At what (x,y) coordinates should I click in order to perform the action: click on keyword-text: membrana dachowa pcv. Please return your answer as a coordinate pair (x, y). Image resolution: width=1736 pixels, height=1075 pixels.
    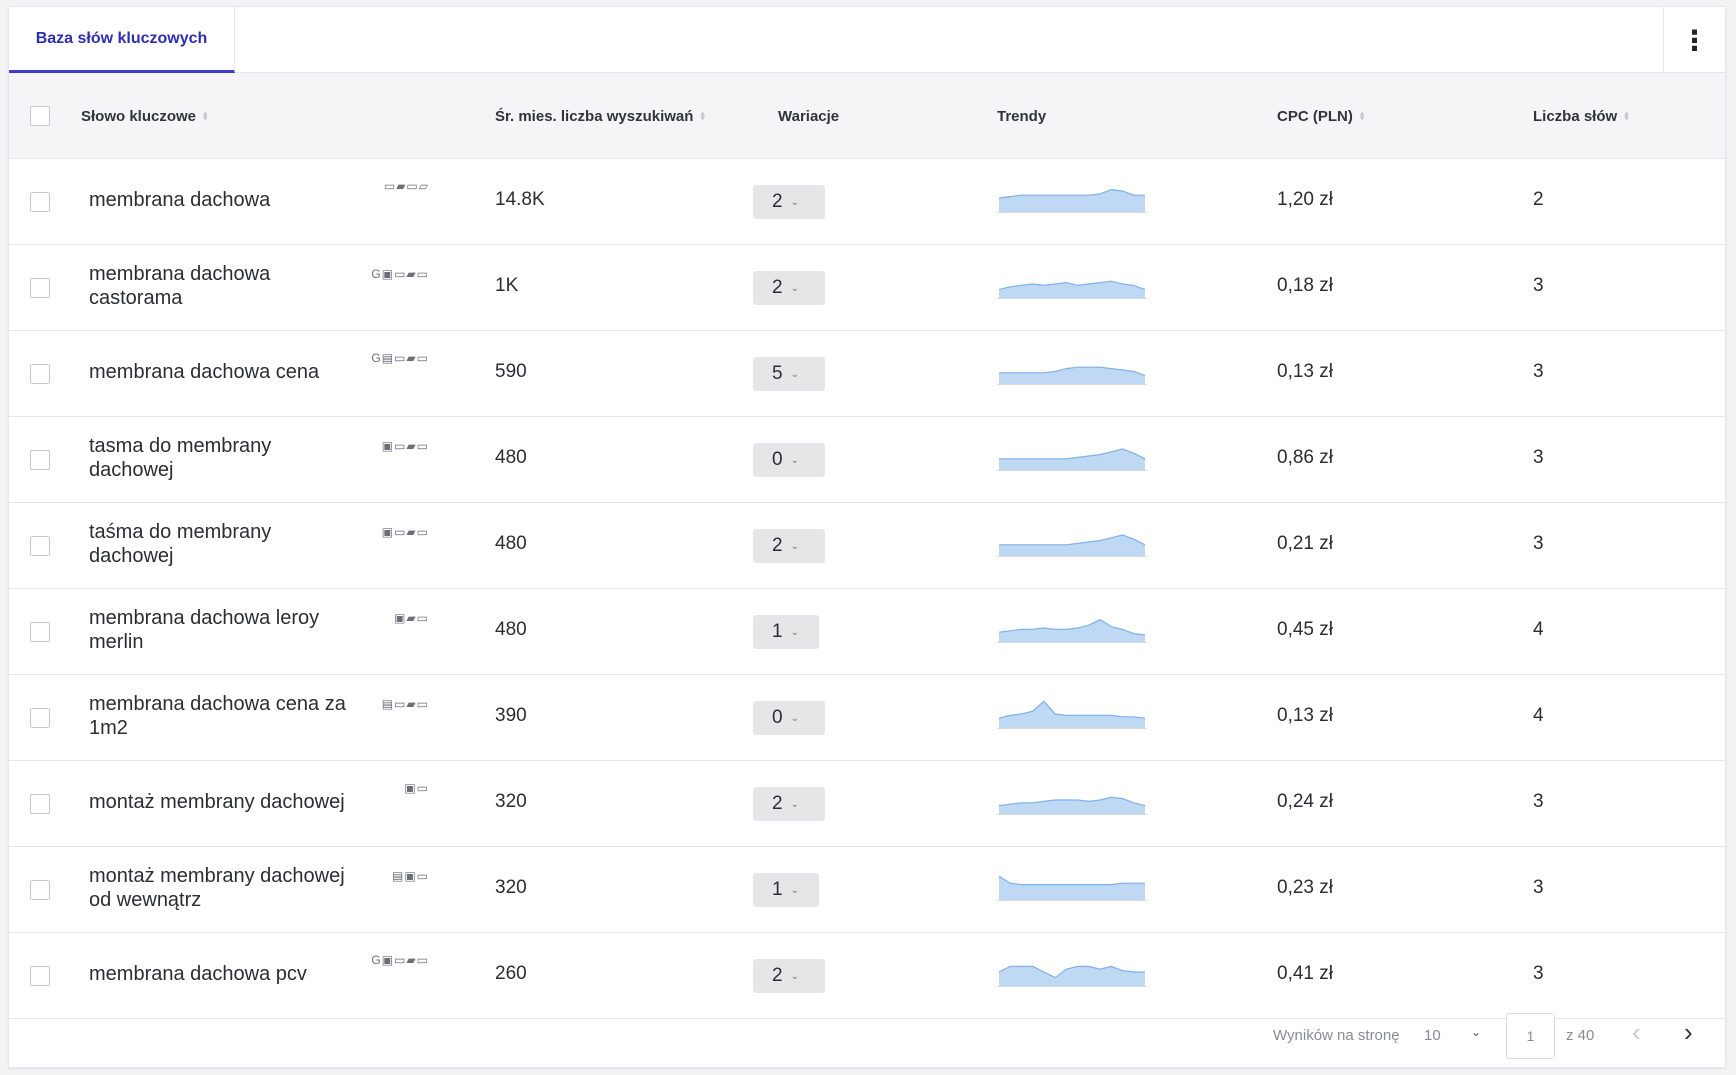
    Looking at the image, I should click on (198, 974).